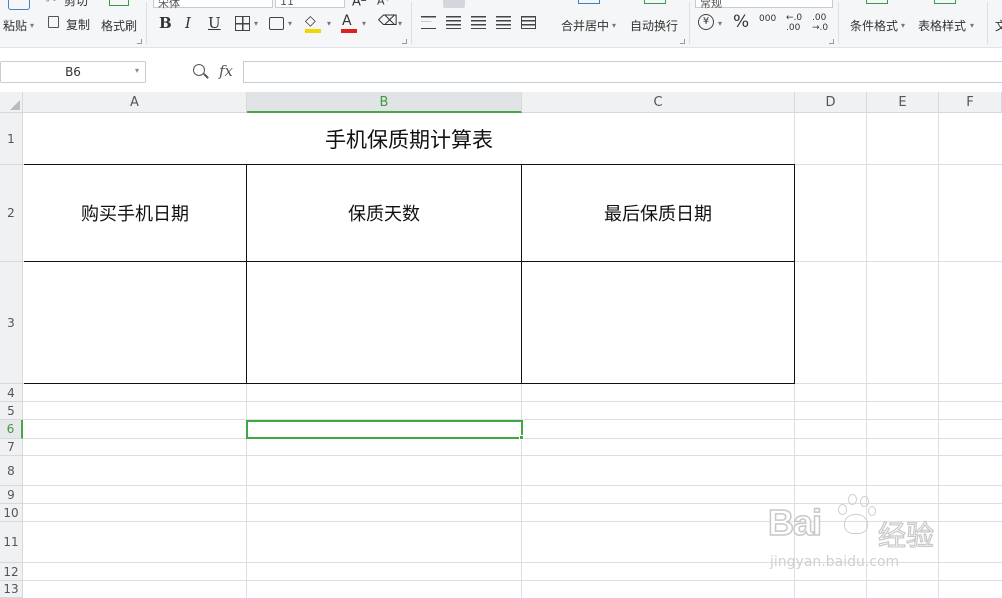  What do you see at coordinates (658, 102) in the screenshot?
I see `column-header-c: C` at bounding box center [658, 102].